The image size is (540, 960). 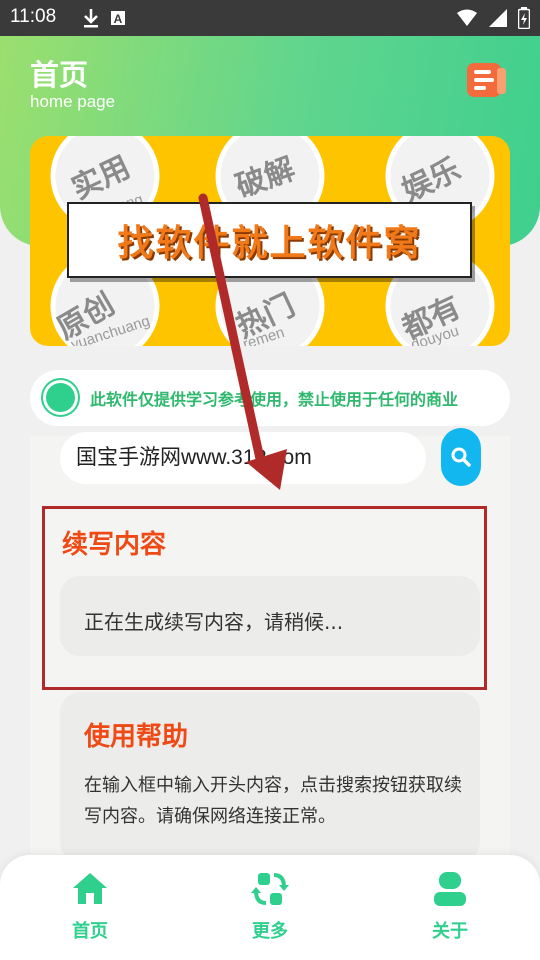 I want to click on nav-item-about: 关于, so click(x=450, y=909).